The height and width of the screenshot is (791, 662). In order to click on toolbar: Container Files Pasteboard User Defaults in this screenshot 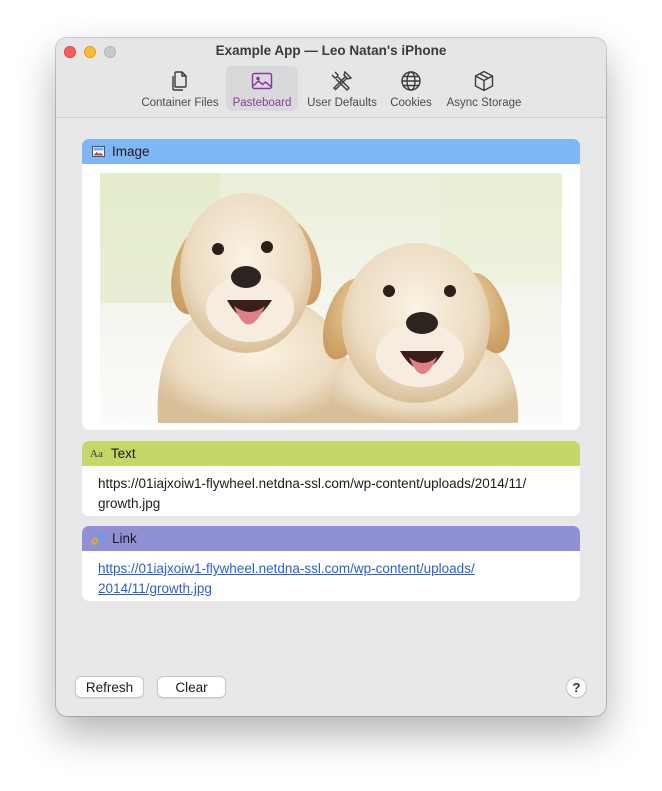, I will do `click(331, 89)`.